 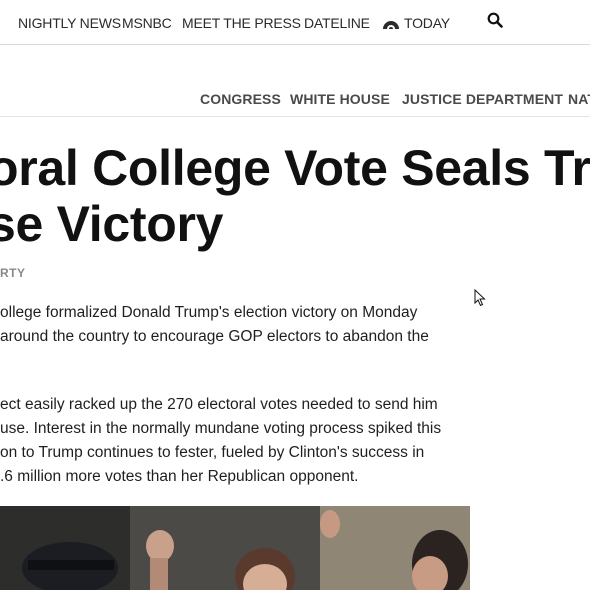 What do you see at coordinates (427, 23) in the screenshot?
I see `nav-today-label: TODAY` at bounding box center [427, 23].